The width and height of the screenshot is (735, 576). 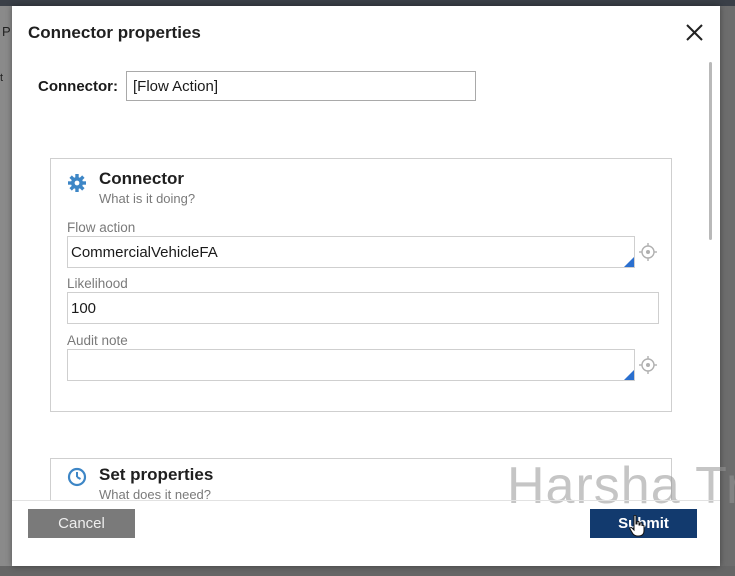 I want to click on section-subtitle: What is it doing?, so click(x=147, y=198).